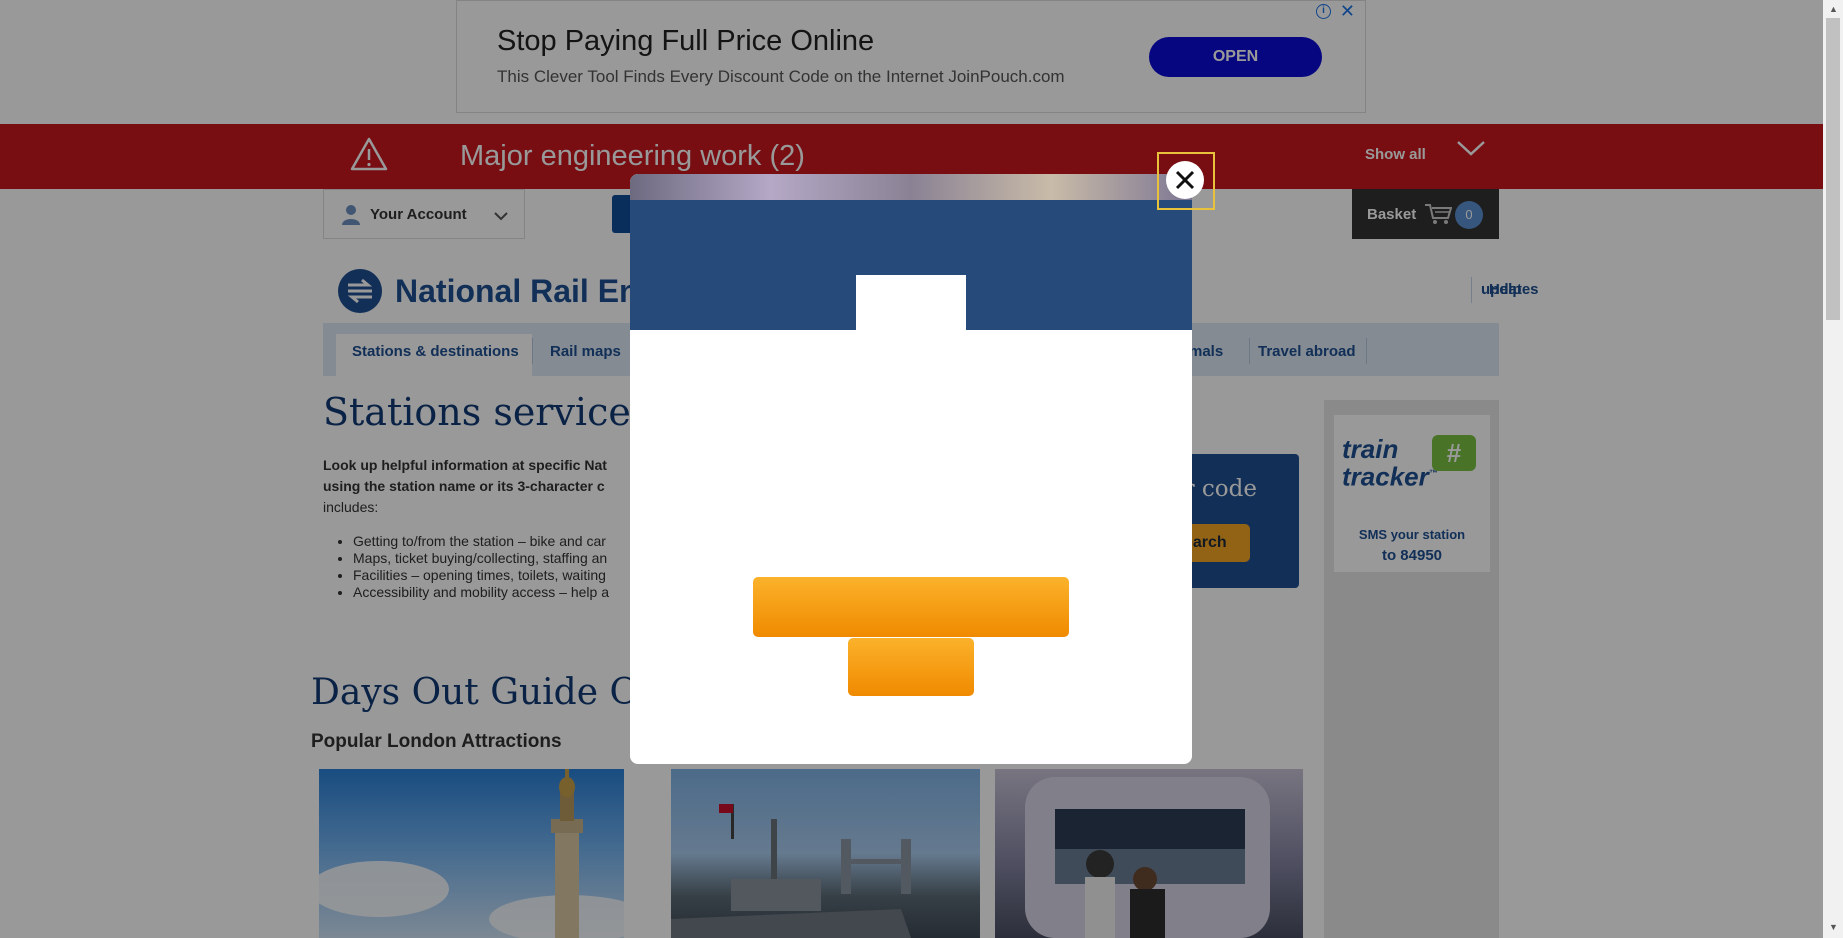 This screenshot has width=1843, height=938. Describe the element at coordinates (911, 303) in the screenshot. I see `modal-logo-placeholder` at that location.